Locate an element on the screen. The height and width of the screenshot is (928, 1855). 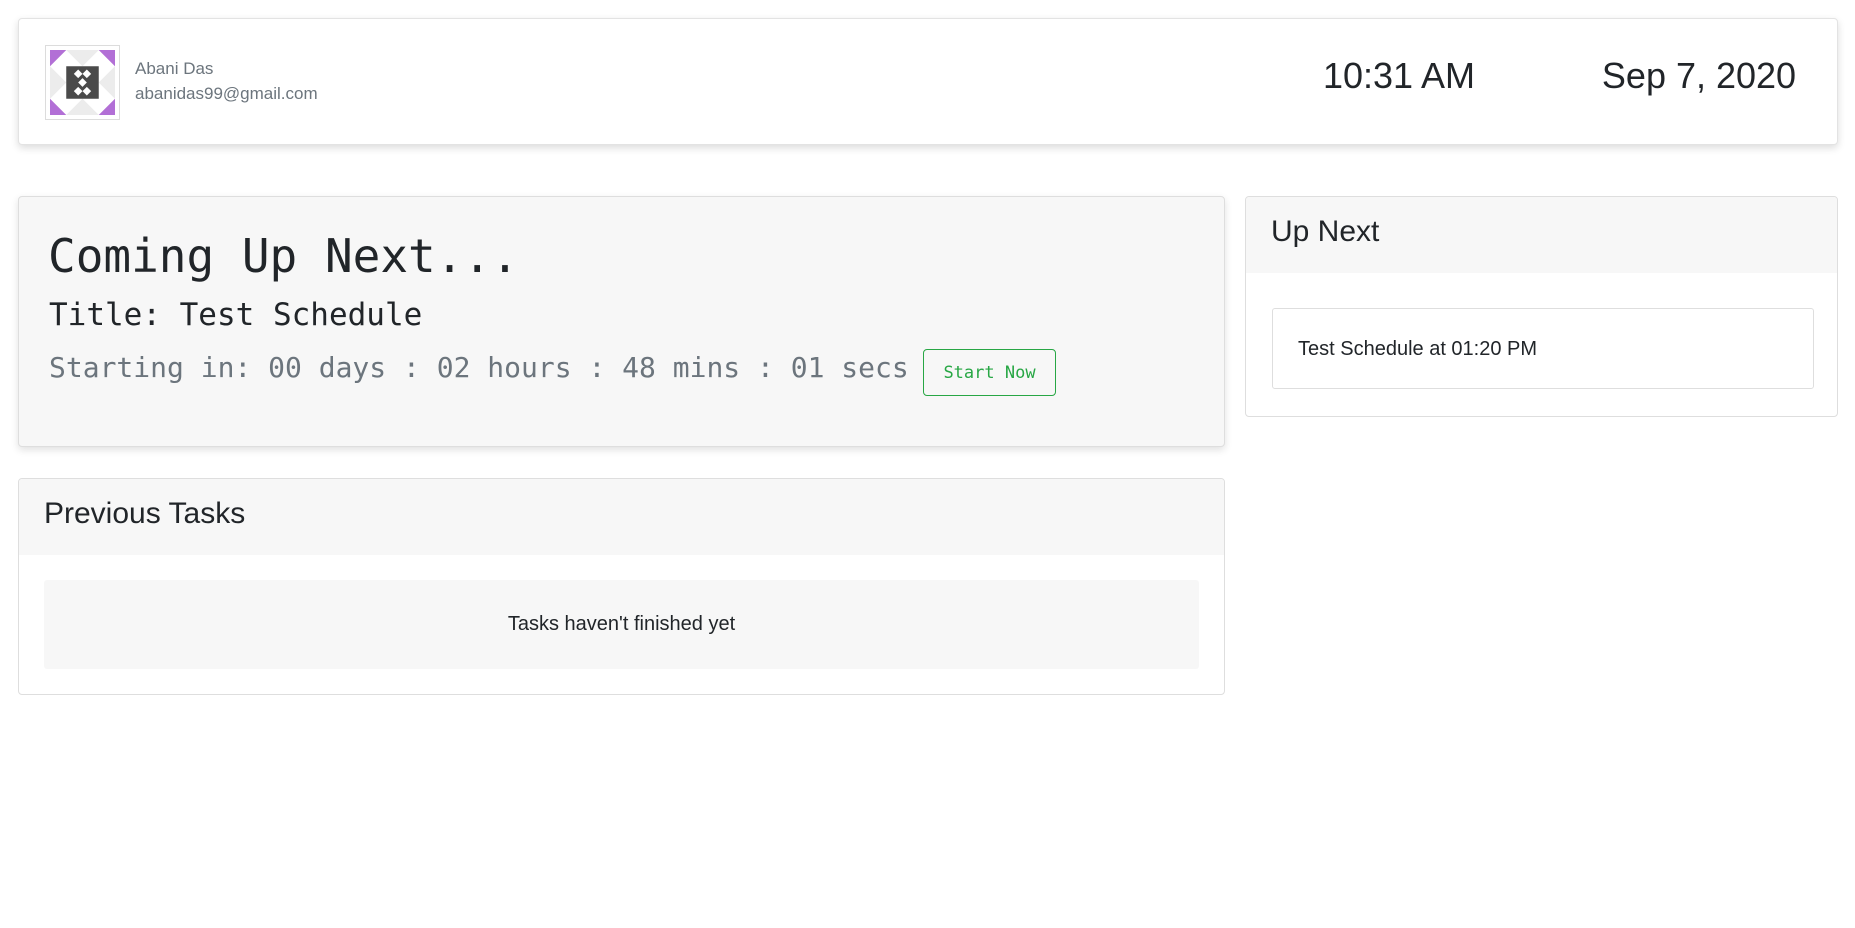
current-time: 10:31 AM is located at coordinates (1399, 75).